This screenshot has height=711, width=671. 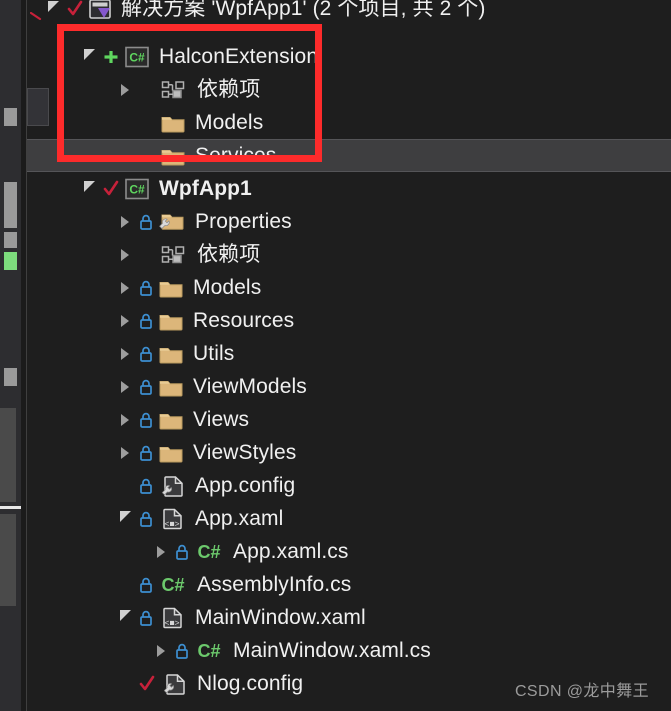 What do you see at coordinates (147, 682) in the screenshot?
I see `checkmark-icon` at bounding box center [147, 682].